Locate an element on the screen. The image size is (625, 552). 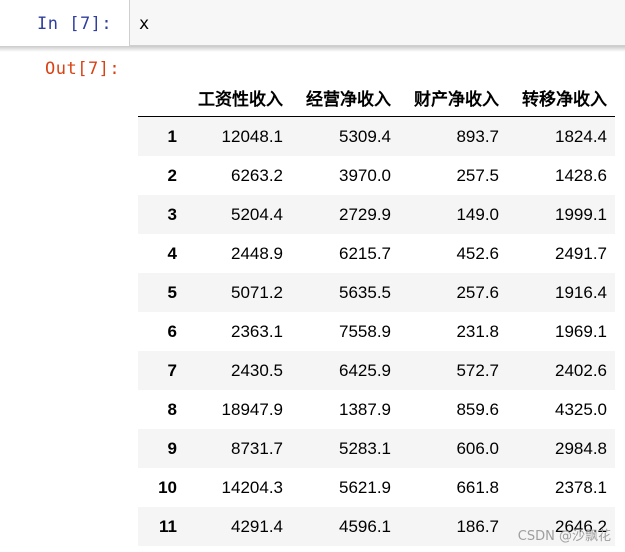
row-index: 5 is located at coordinates (172, 292).